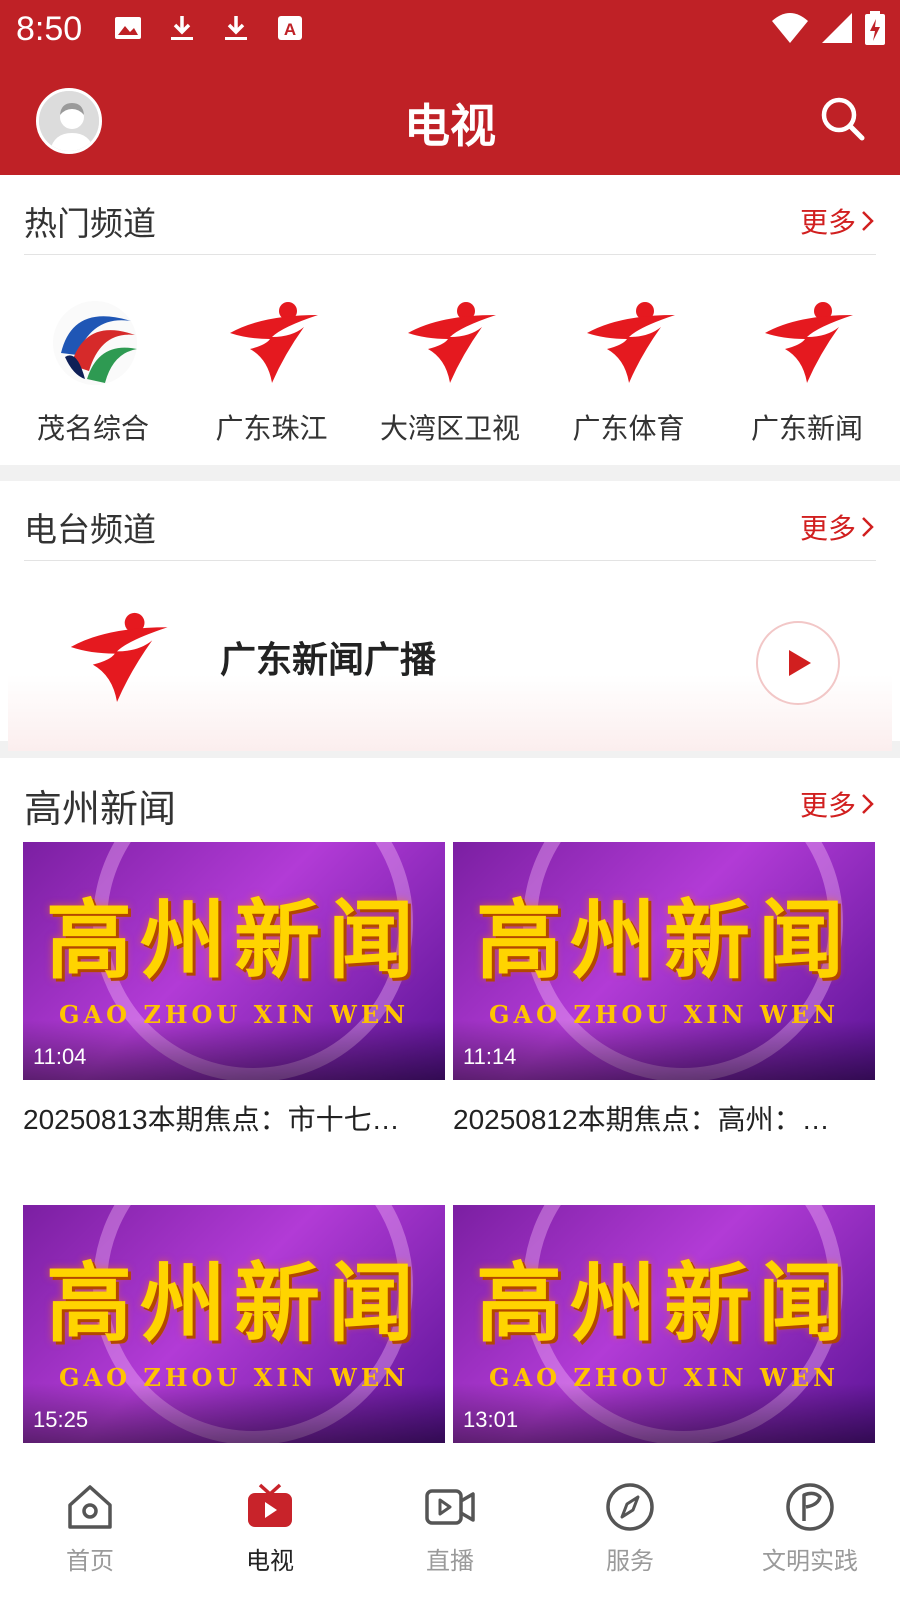  Describe the element at coordinates (270, 1561) in the screenshot. I see `tab-label: 电视` at that location.